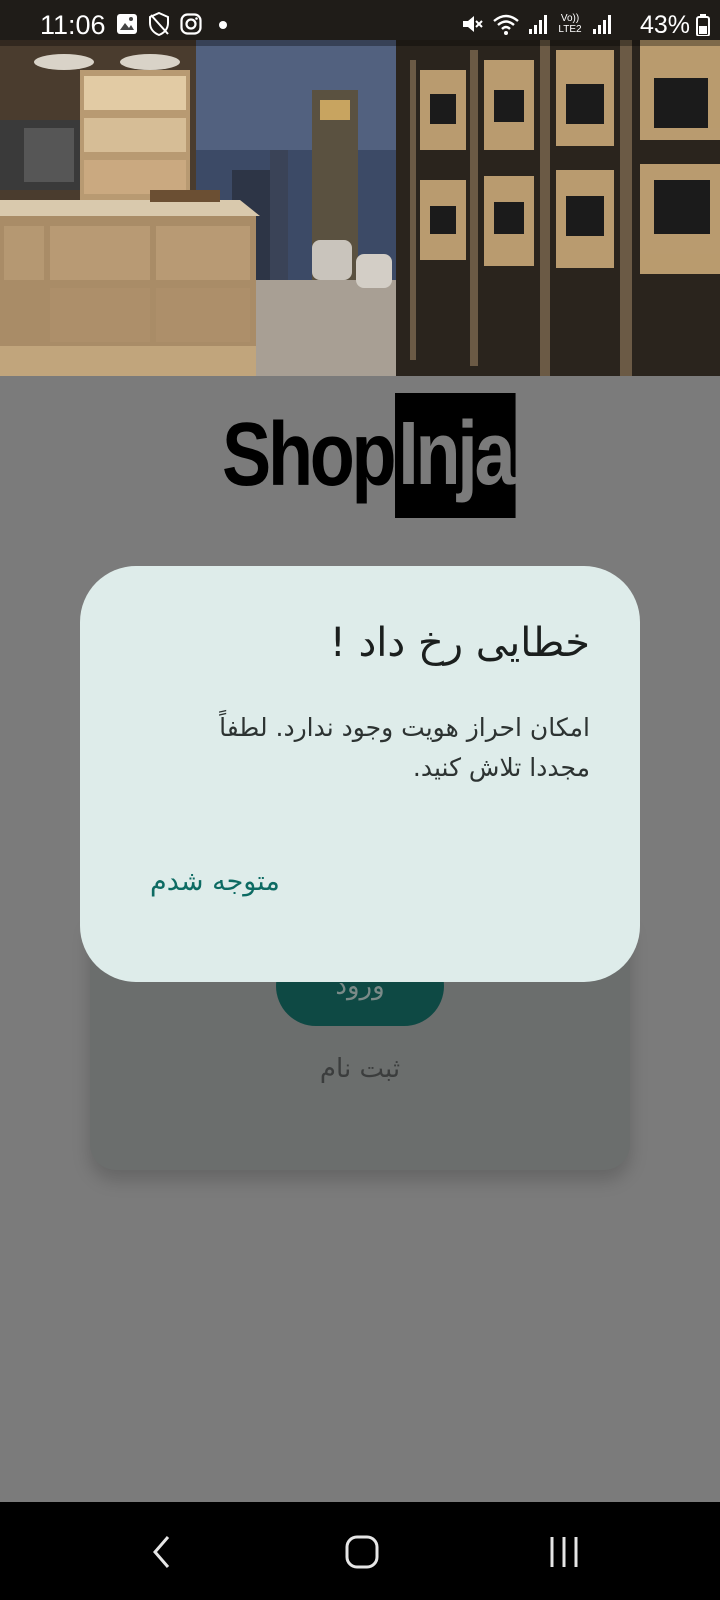 The image size is (720, 1600). What do you see at coordinates (159, 24) in the screenshot?
I see `shield-icon` at bounding box center [159, 24].